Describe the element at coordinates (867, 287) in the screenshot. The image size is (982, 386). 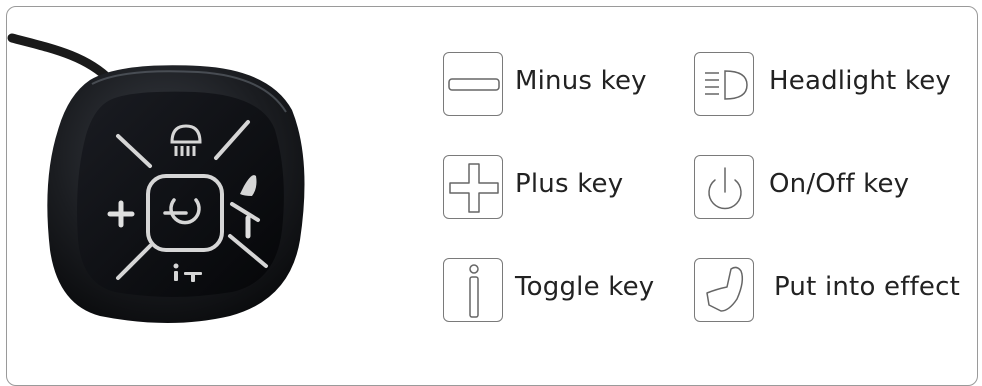
I see `effect-key-label: Put into effect` at that location.